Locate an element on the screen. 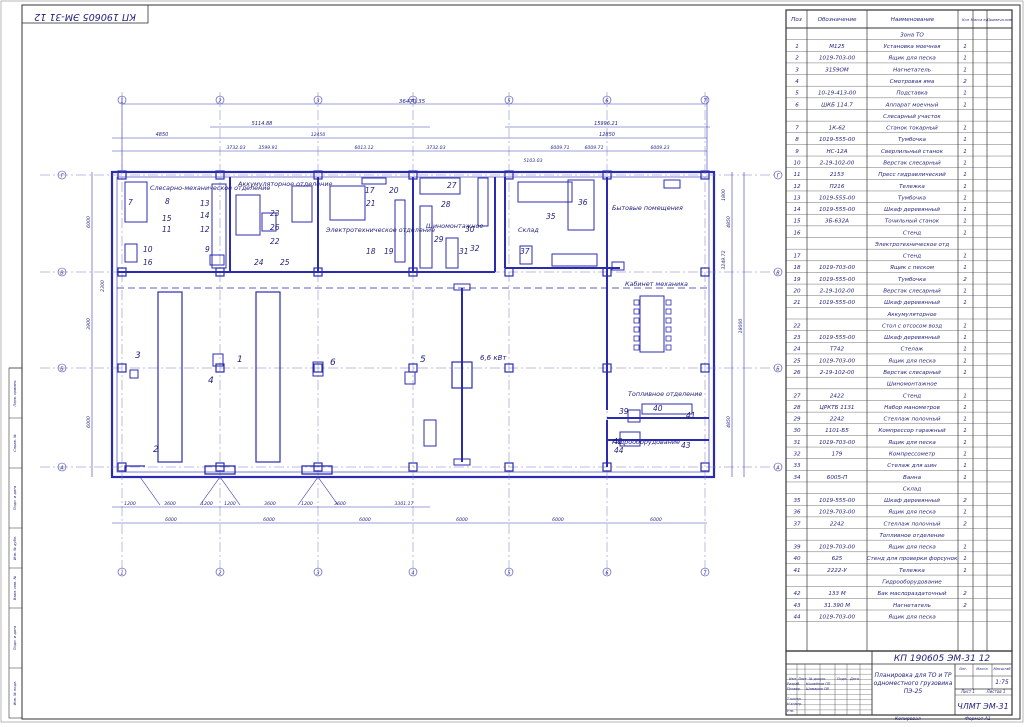 The image size is (1024, 727). bom-name: Стенд для проверки форсунок is located at coordinates (912, 559).